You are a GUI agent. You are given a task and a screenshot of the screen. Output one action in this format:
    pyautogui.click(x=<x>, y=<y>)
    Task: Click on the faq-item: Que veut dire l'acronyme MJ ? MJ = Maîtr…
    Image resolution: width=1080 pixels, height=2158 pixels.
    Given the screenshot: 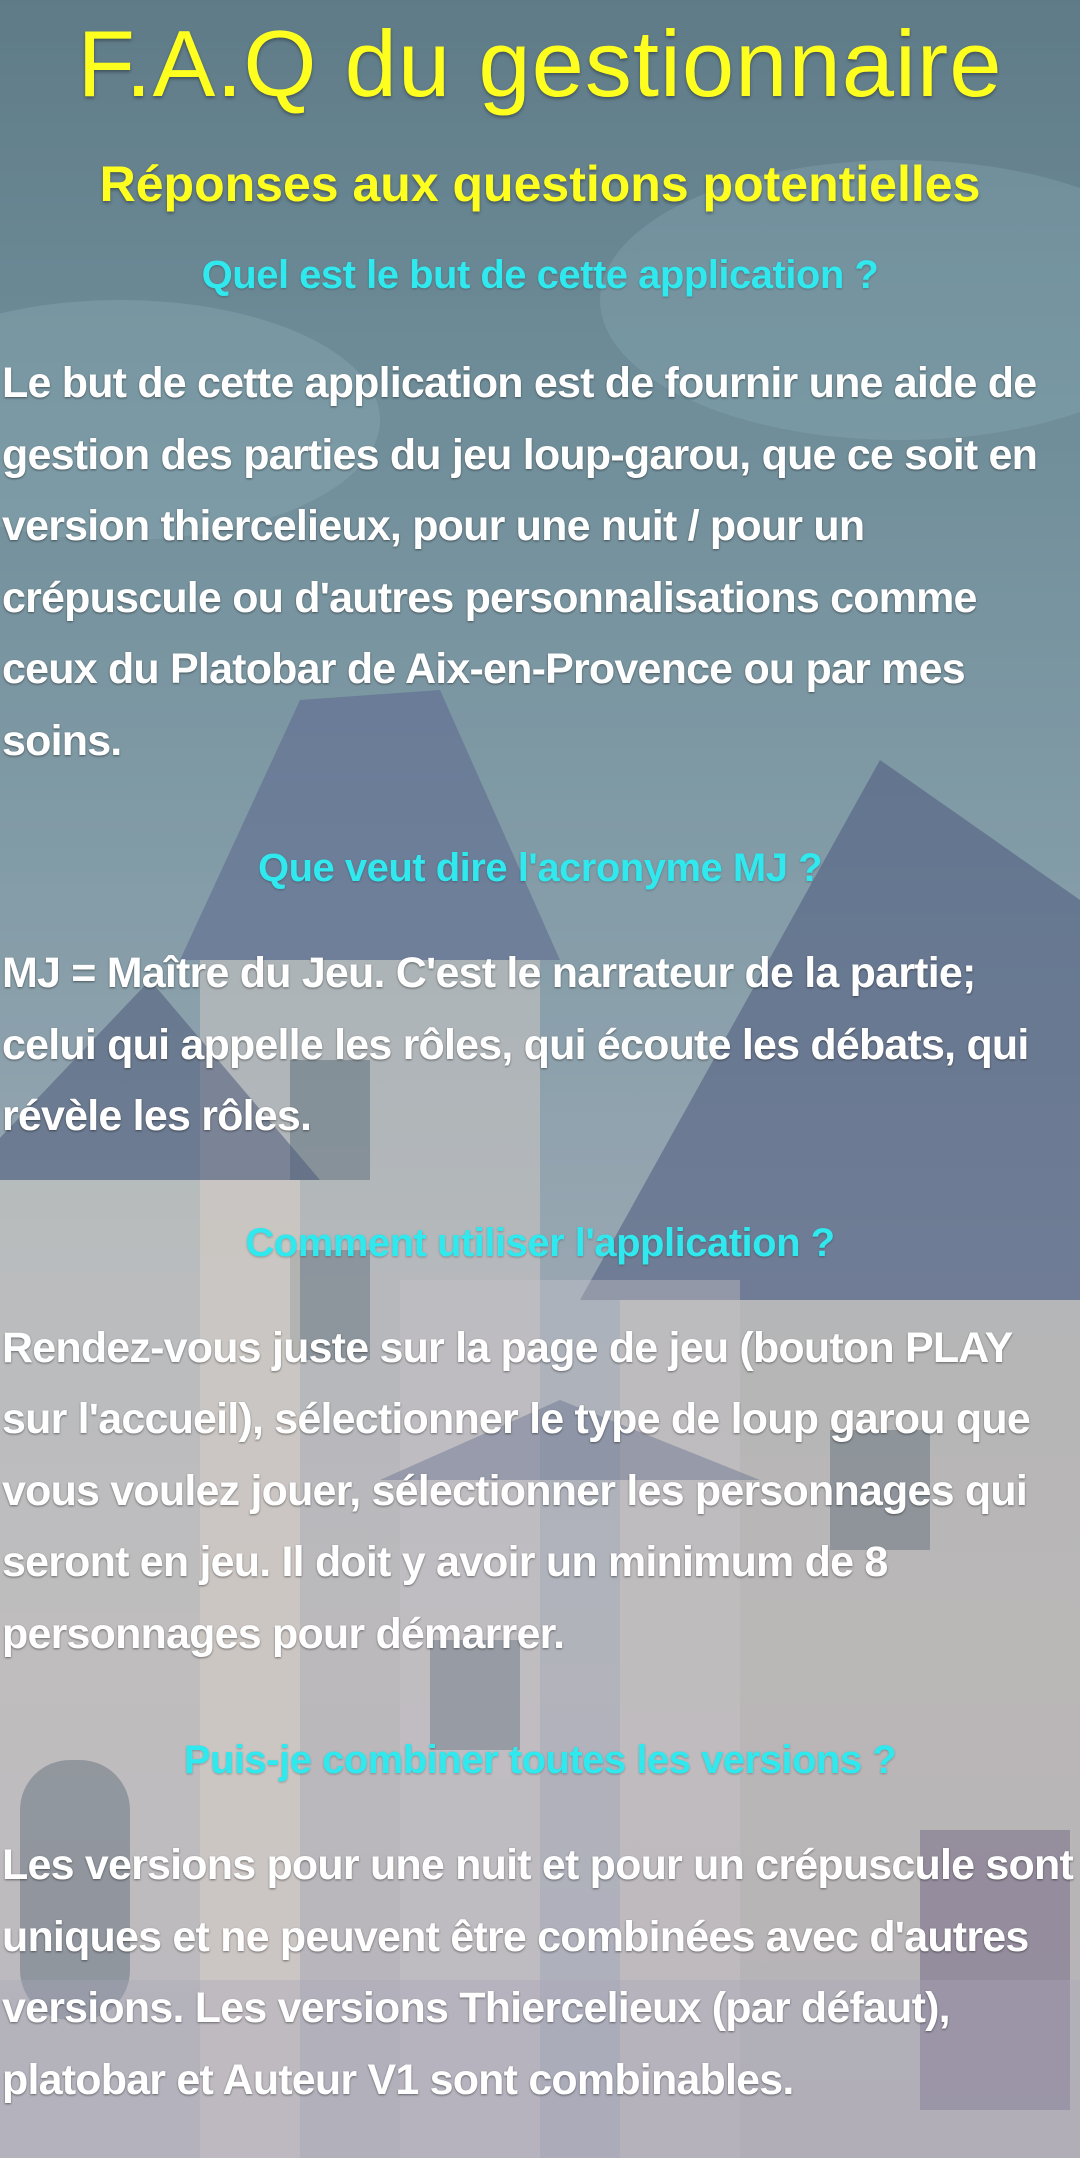 What is the action you would take?
    pyautogui.click(x=540, y=998)
    